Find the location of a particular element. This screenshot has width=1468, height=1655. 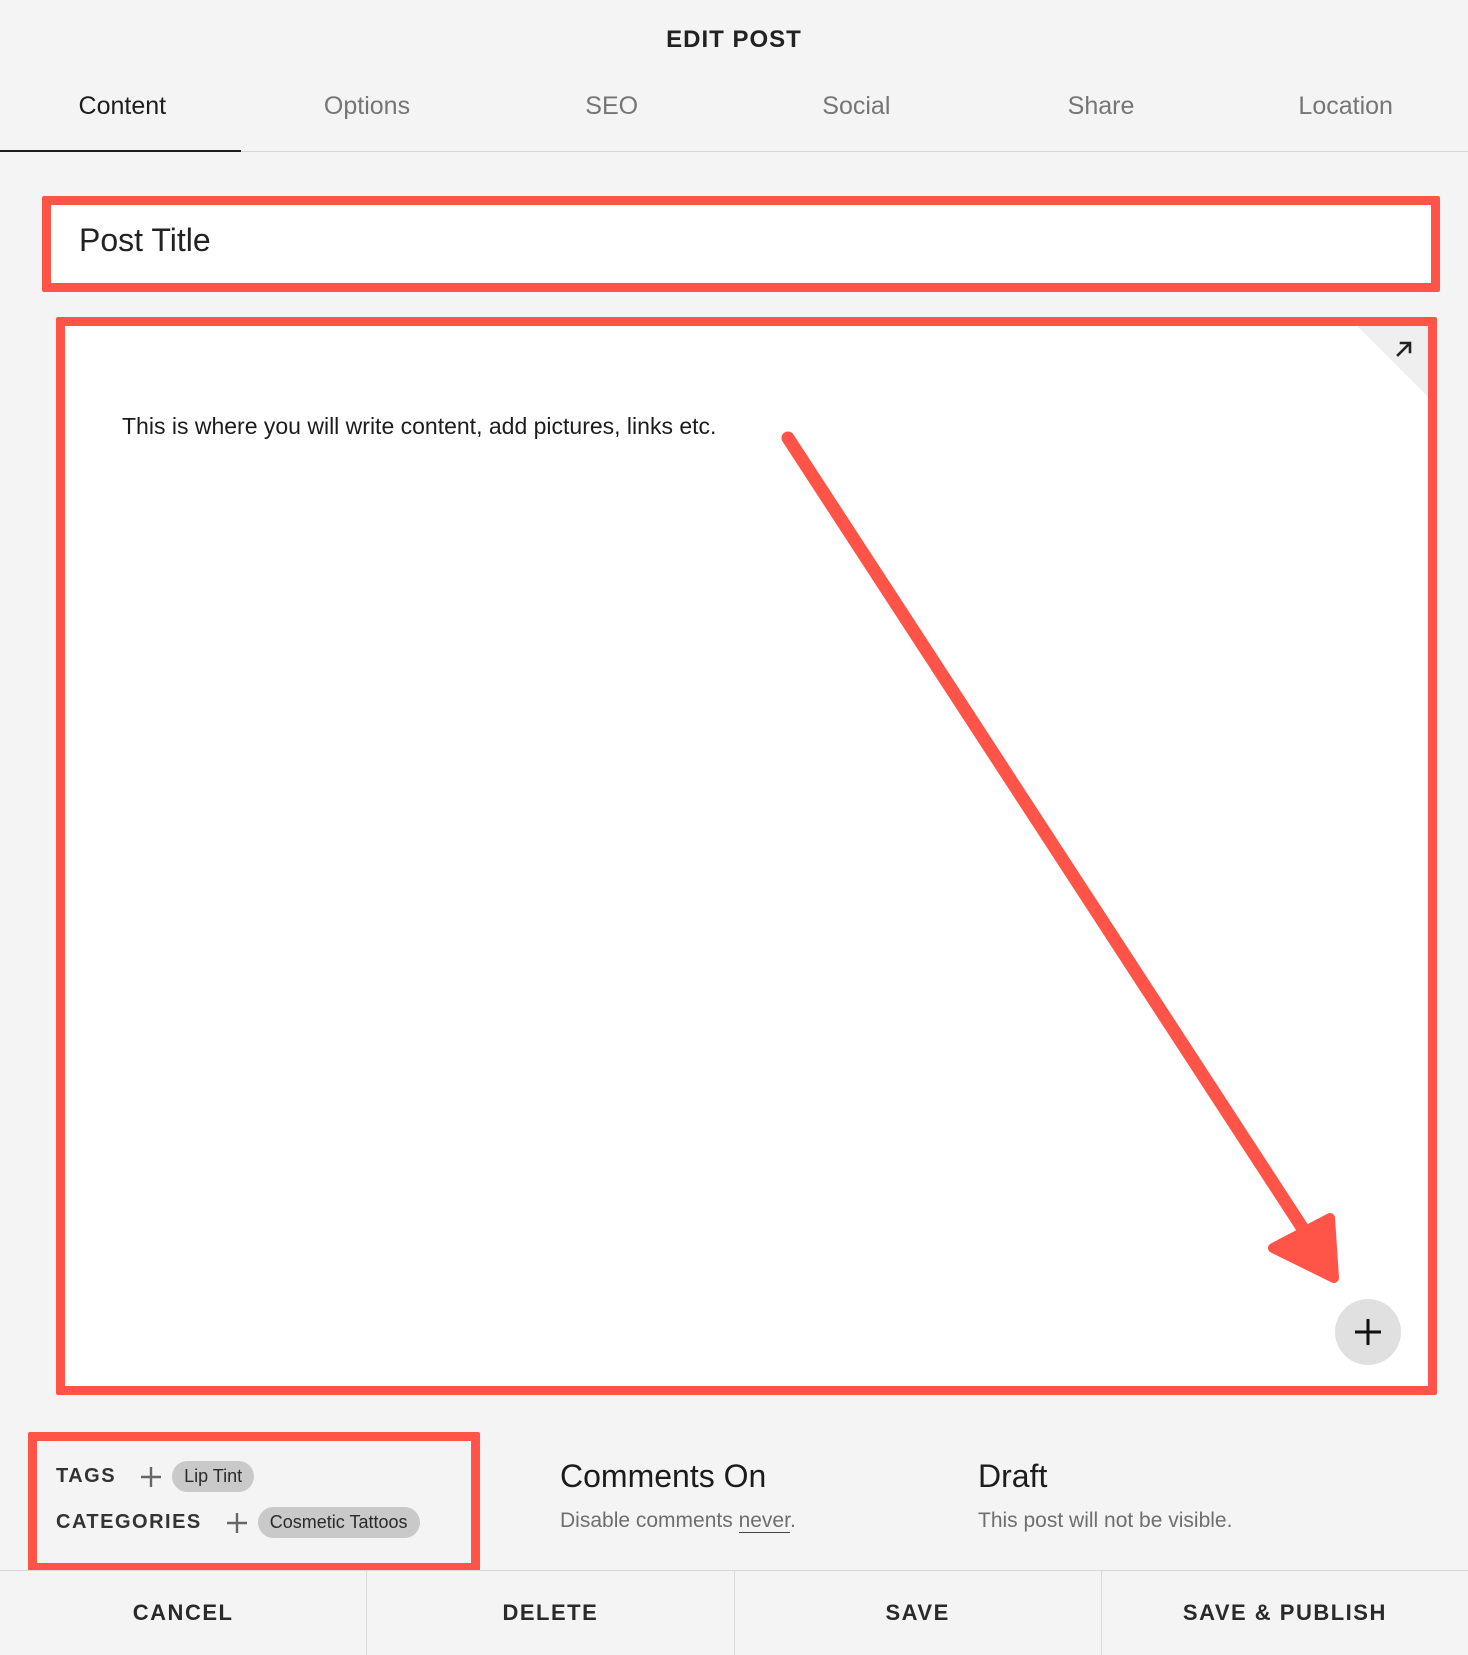

categories-row: CATEGORIES Cosmetic Tattoos is located at coordinates (238, 1522).